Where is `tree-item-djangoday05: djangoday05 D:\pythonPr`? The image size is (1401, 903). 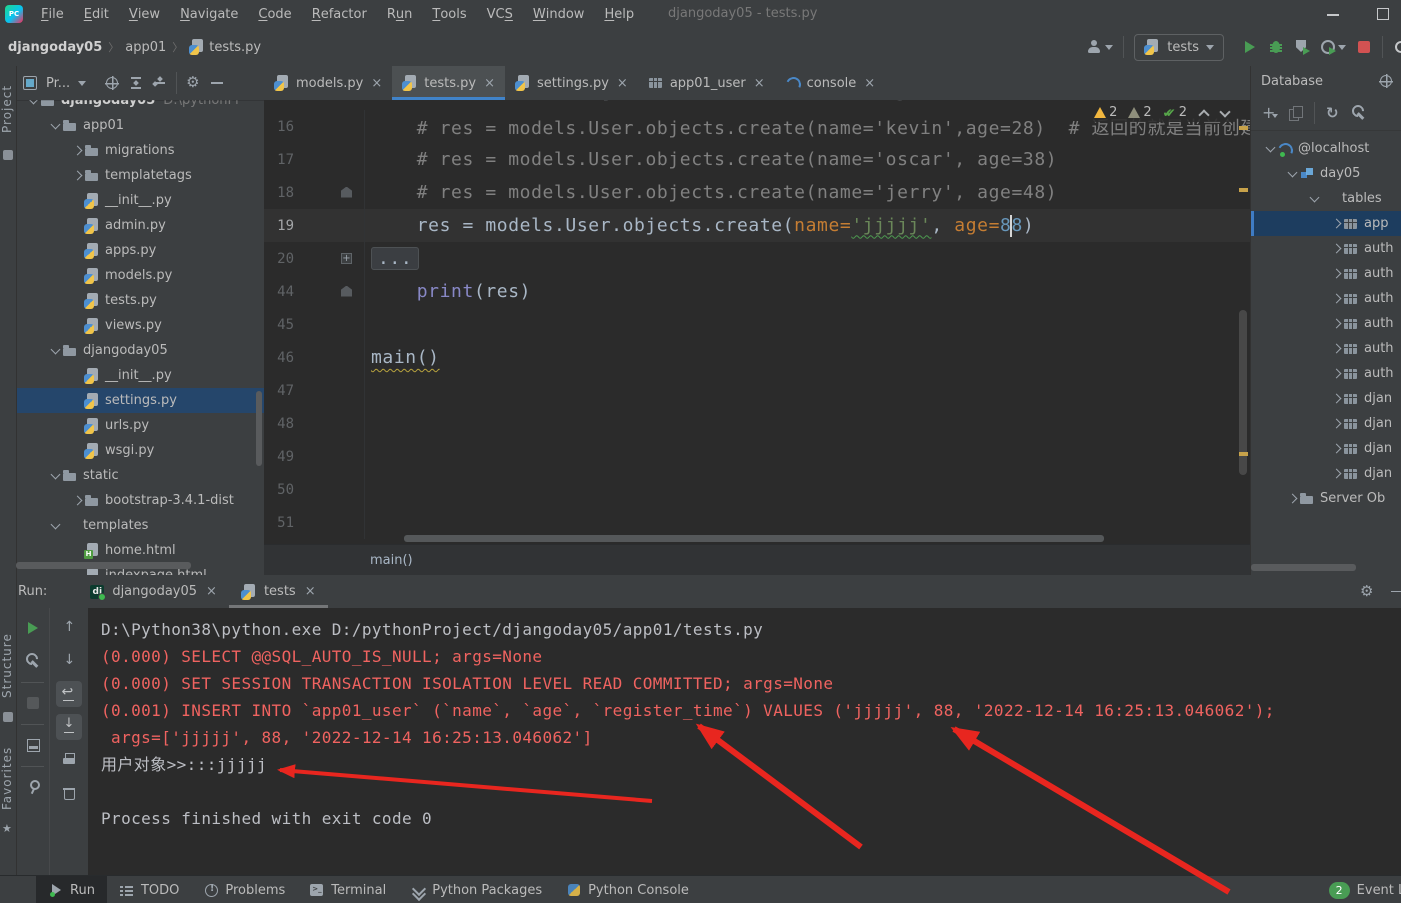
tree-item-djangoday05: djangoday05 D:\pythonPr is located at coordinates (140, 106).